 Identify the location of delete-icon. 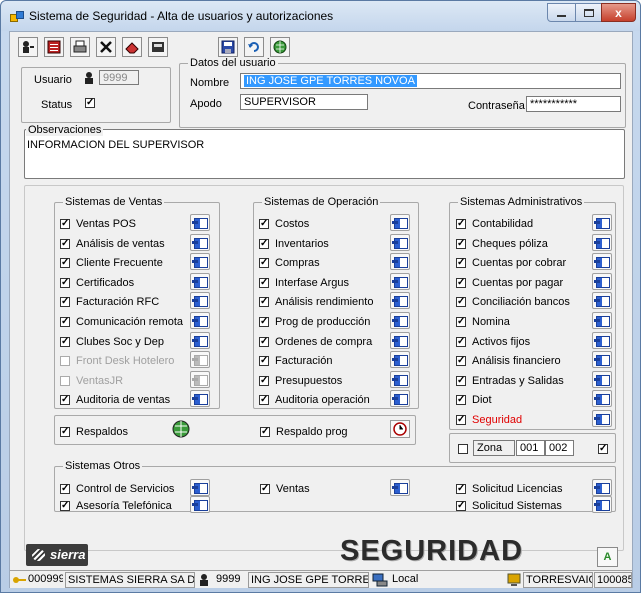
(106, 47).